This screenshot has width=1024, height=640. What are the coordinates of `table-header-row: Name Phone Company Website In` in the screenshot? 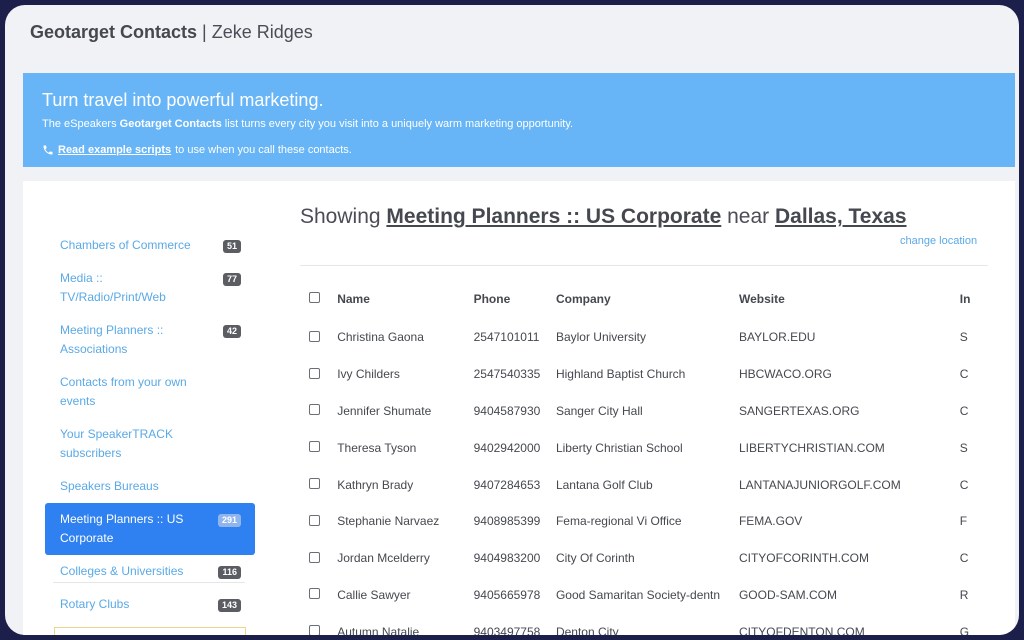 It's located at (644, 299).